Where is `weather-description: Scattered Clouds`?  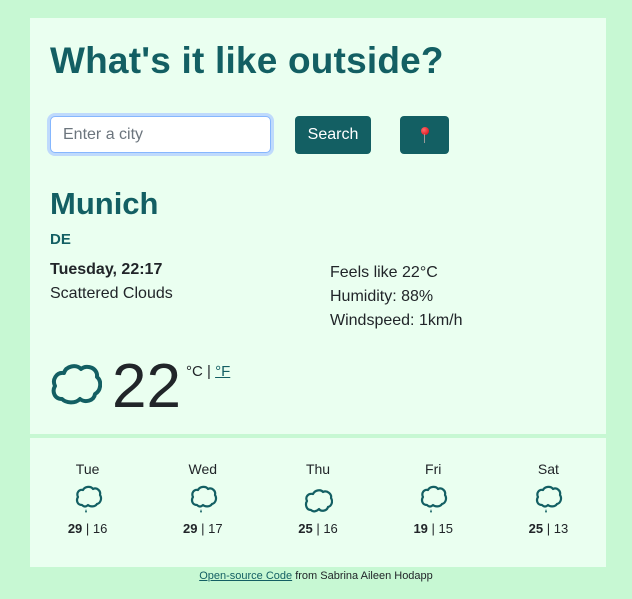
weather-description: Scattered Clouds is located at coordinates (111, 293).